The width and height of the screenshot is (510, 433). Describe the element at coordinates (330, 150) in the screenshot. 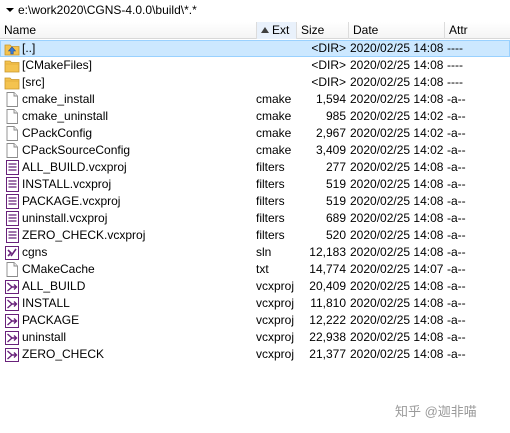

I see `file-size: 3,409` at that location.